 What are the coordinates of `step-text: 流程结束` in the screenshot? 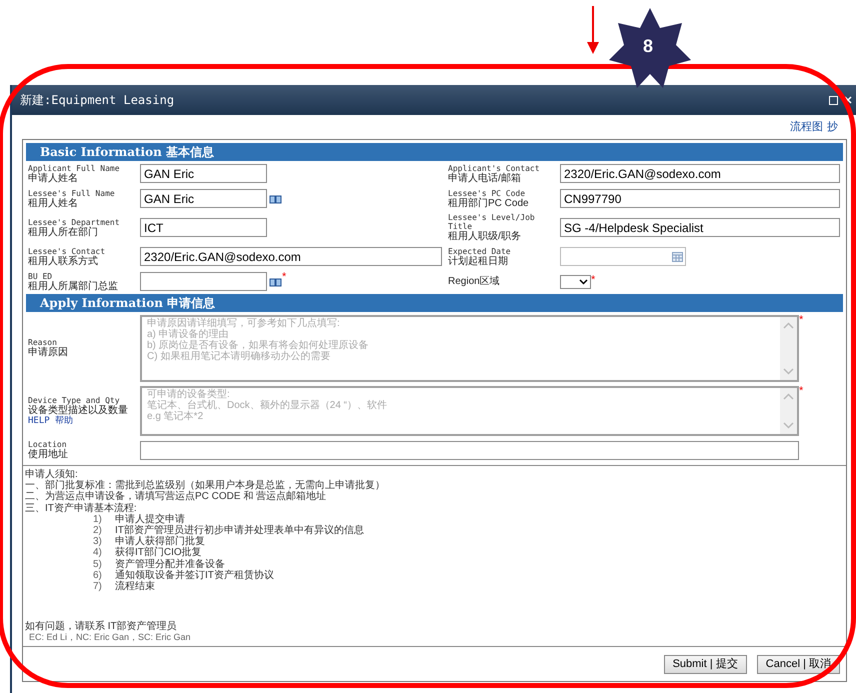 It's located at (135, 586).